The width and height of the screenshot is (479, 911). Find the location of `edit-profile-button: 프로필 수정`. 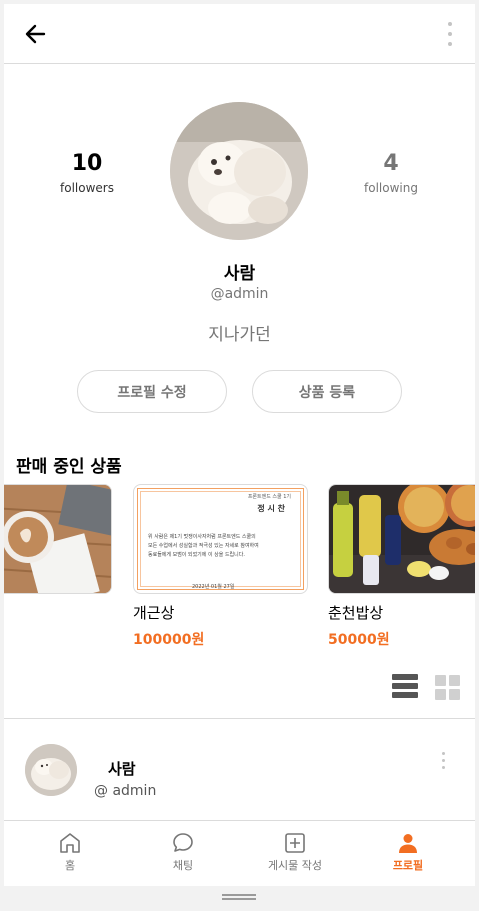

edit-profile-button: 프로필 수정 is located at coordinates (152, 391).